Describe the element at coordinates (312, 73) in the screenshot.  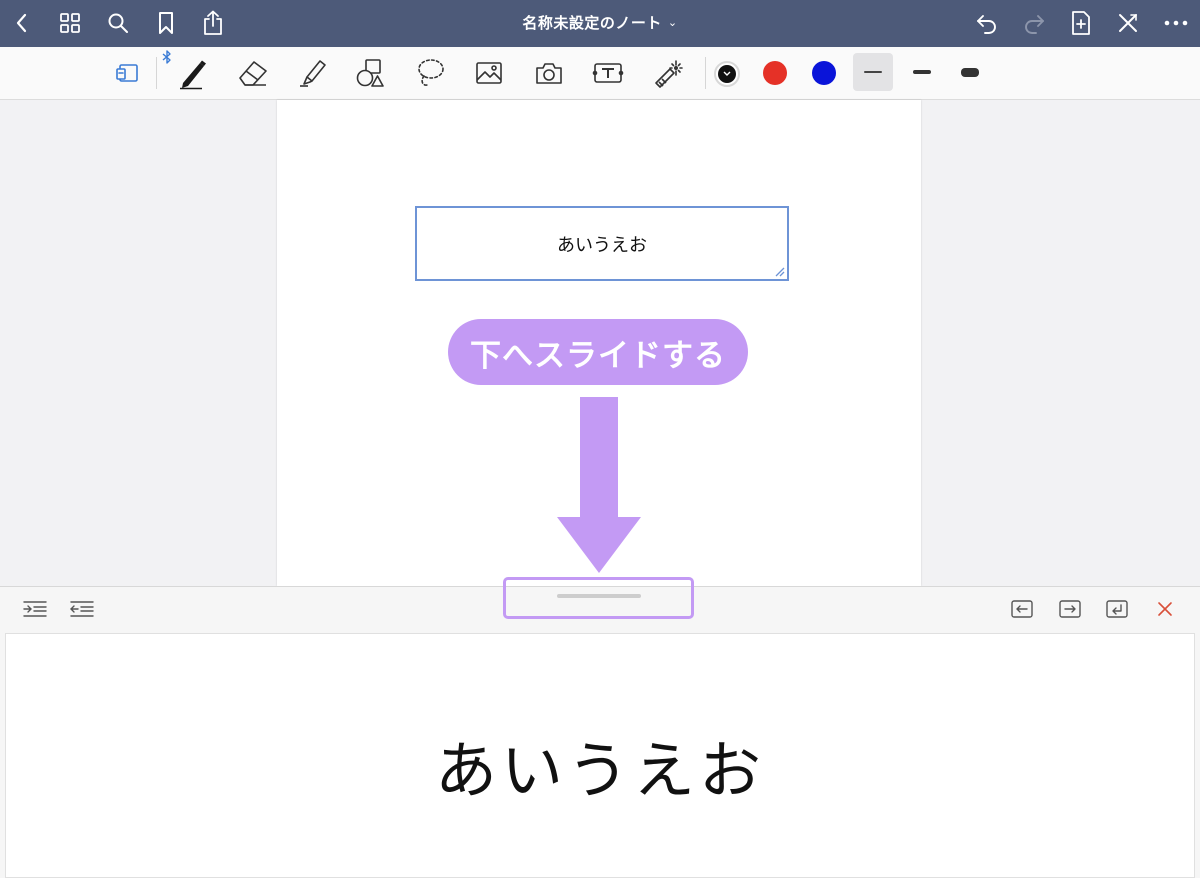
I see `highlighter-icon` at that location.